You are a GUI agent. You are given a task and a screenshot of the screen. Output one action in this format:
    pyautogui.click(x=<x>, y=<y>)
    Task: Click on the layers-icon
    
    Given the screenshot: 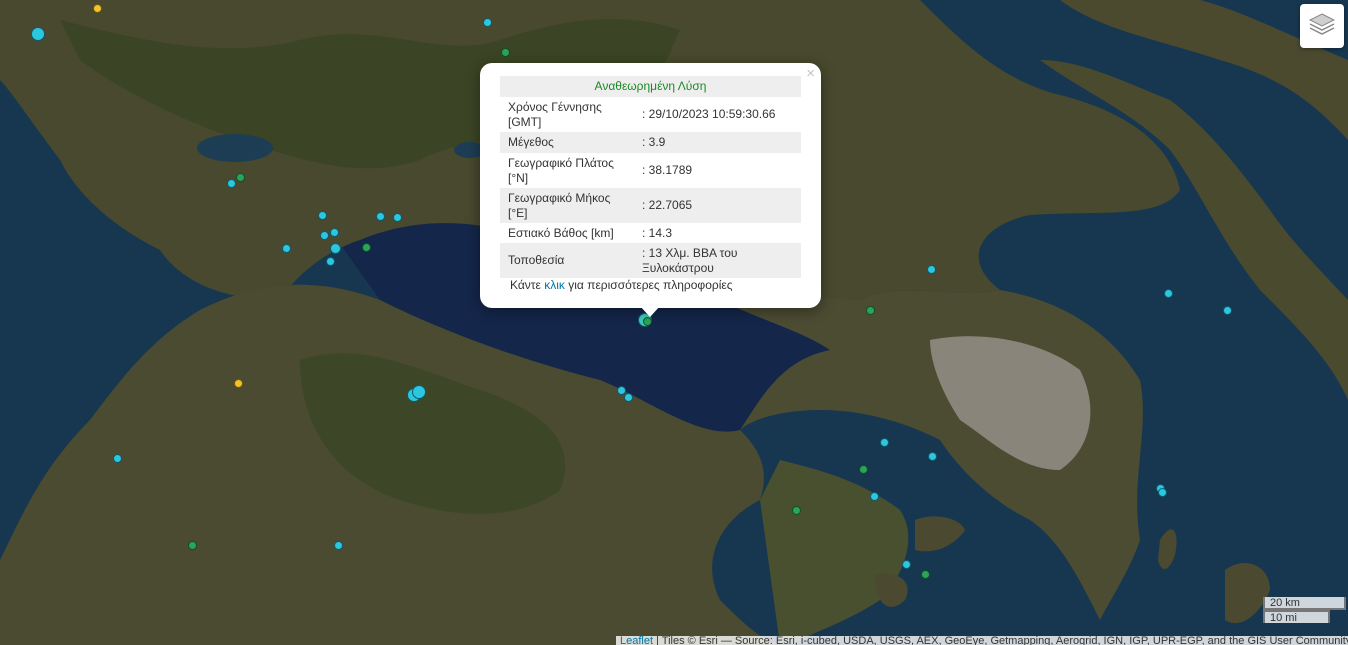 What is the action you would take?
    pyautogui.click(x=1322, y=26)
    